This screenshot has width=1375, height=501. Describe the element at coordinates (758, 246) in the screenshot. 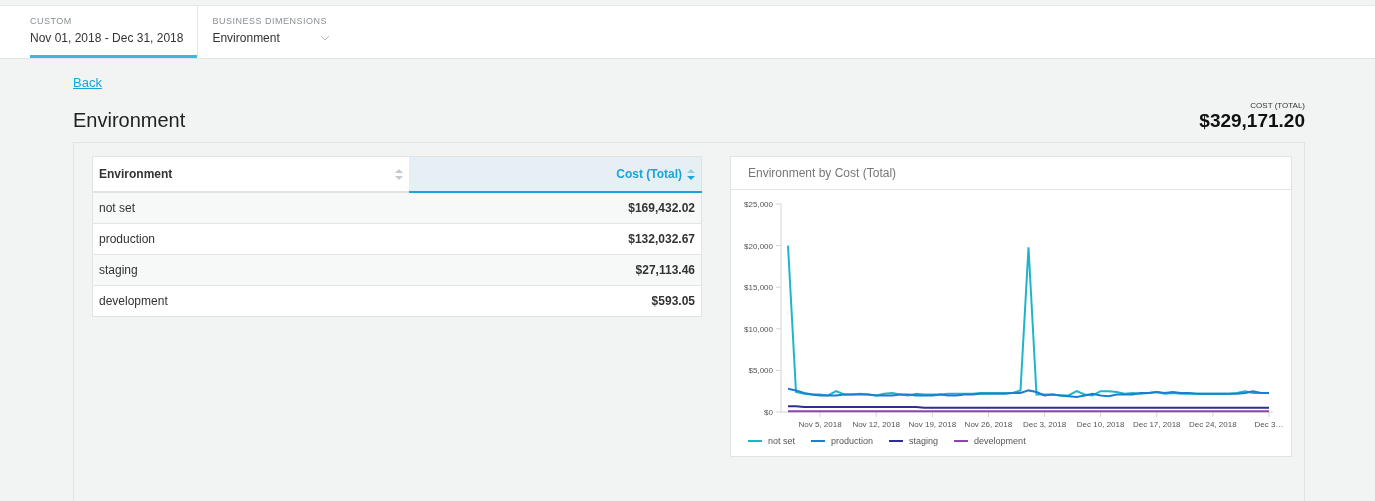

I see `axis-label: $20,000` at that location.